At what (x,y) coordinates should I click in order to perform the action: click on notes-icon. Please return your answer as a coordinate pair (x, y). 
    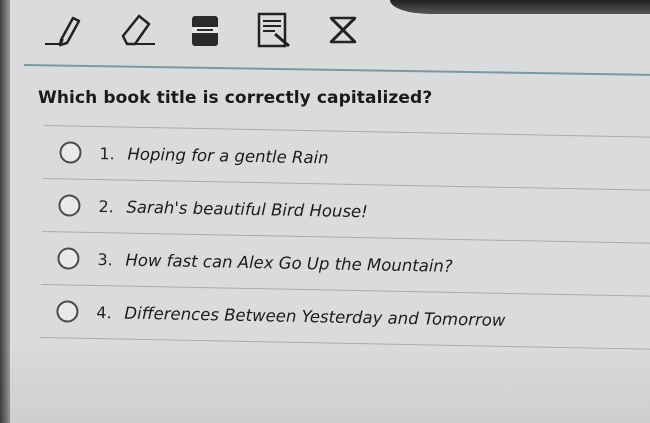
    Looking at the image, I should click on (273, 30).